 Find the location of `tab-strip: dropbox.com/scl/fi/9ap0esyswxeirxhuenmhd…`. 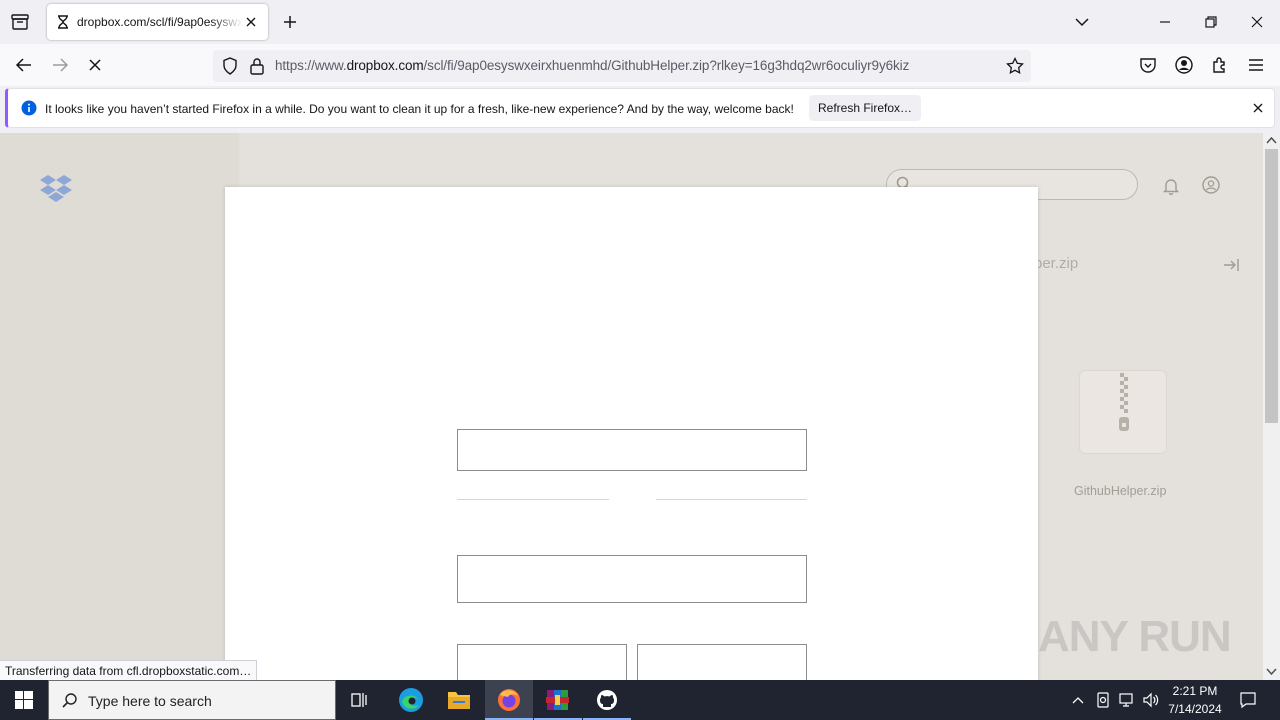

tab-strip: dropbox.com/scl/fi/9ap0esyswxeirxhuenmhd… is located at coordinates (640, 22).